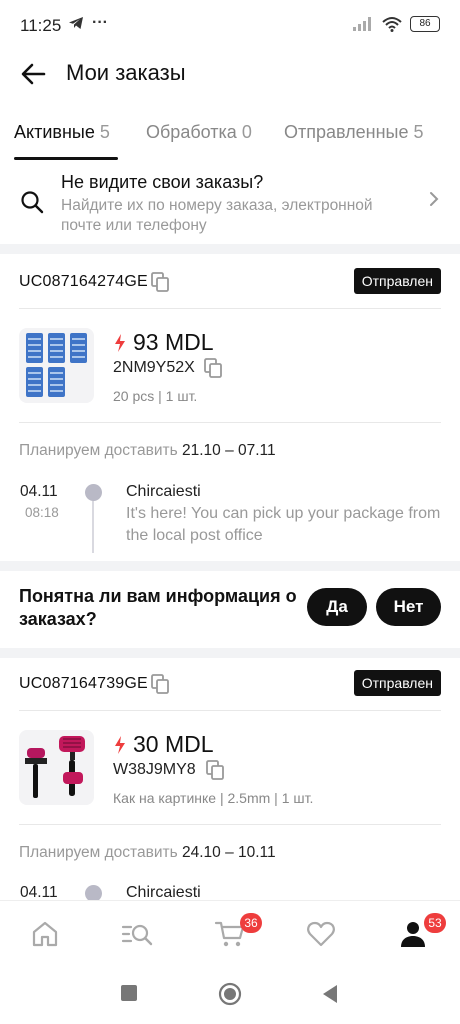  What do you see at coordinates (230, 282) in the screenshot?
I see `order-header: UC087164274GE Отправлен` at bounding box center [230, 282].